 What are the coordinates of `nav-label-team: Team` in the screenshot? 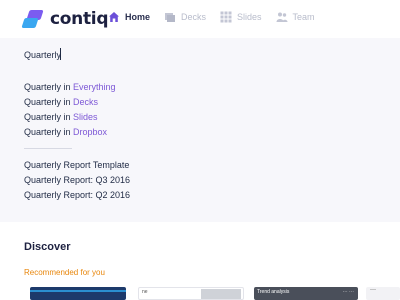 It's located at (303, 17).